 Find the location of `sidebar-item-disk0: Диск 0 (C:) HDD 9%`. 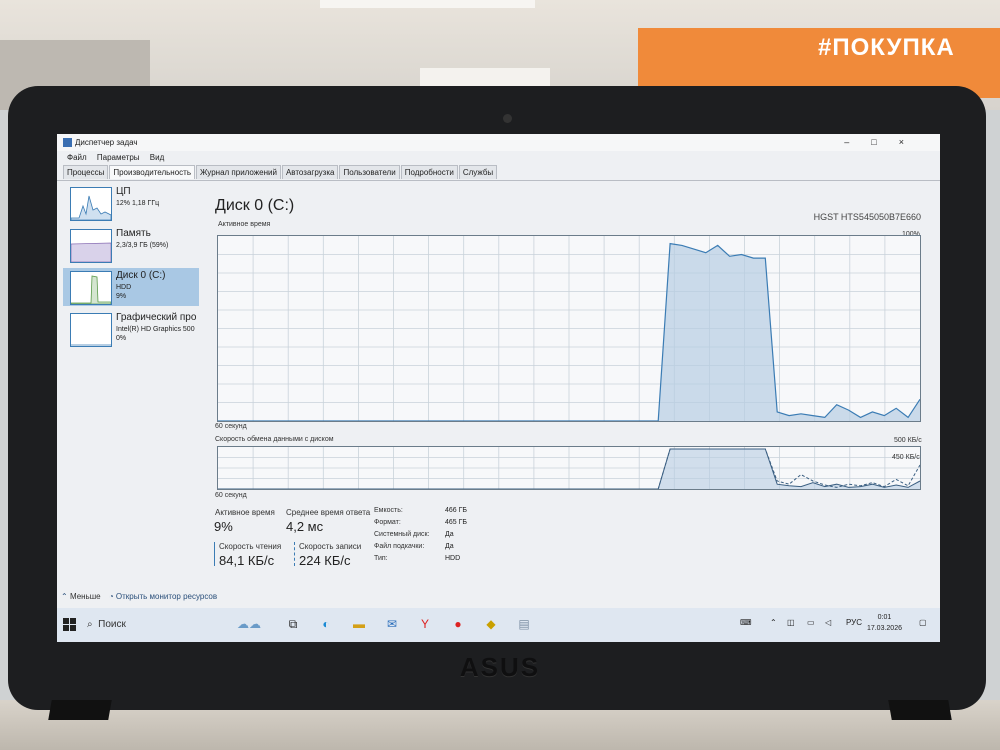

sidebar-item-disk0: Диск 0 (C:) HDD 9% is located at coordinates (131, 287).